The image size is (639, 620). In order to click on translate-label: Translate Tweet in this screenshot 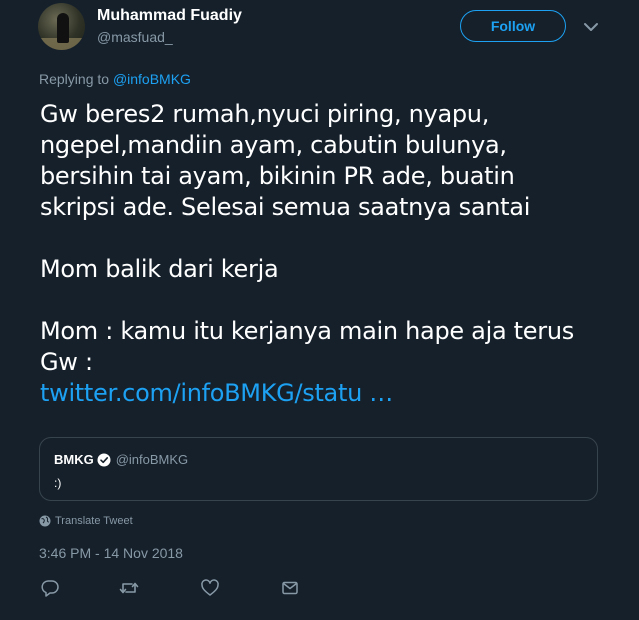, I will do `click(94, 521)`.